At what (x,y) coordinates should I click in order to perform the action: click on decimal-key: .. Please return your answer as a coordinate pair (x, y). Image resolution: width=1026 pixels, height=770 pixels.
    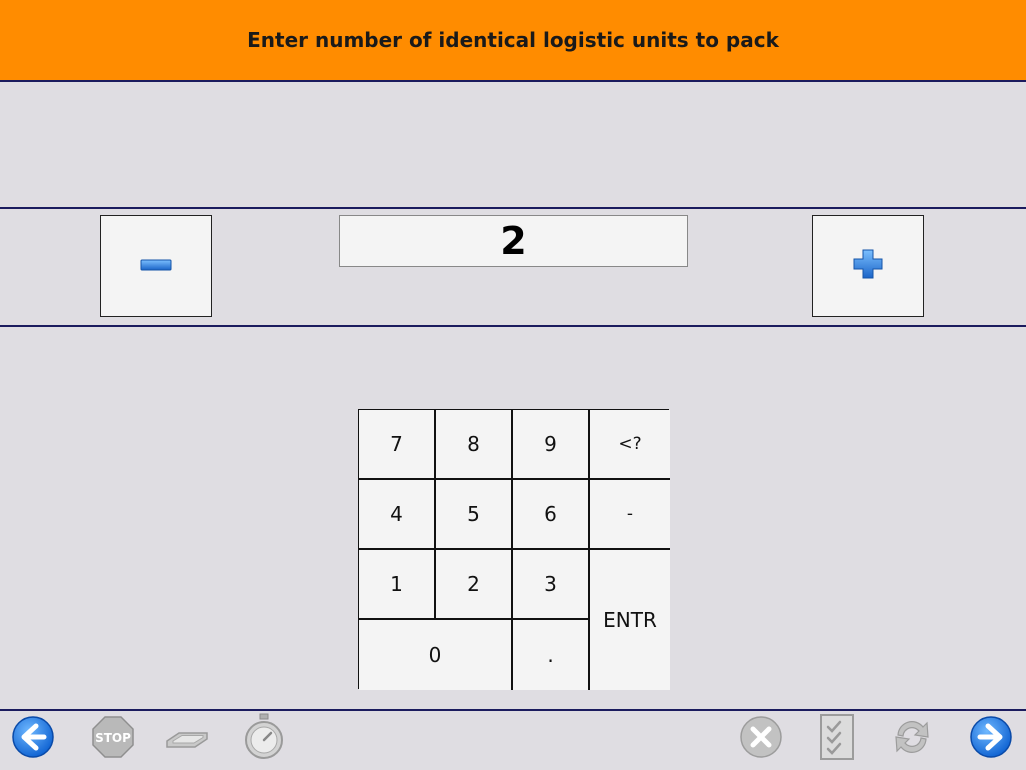
    Looking at the image, I should click on (551, 655).